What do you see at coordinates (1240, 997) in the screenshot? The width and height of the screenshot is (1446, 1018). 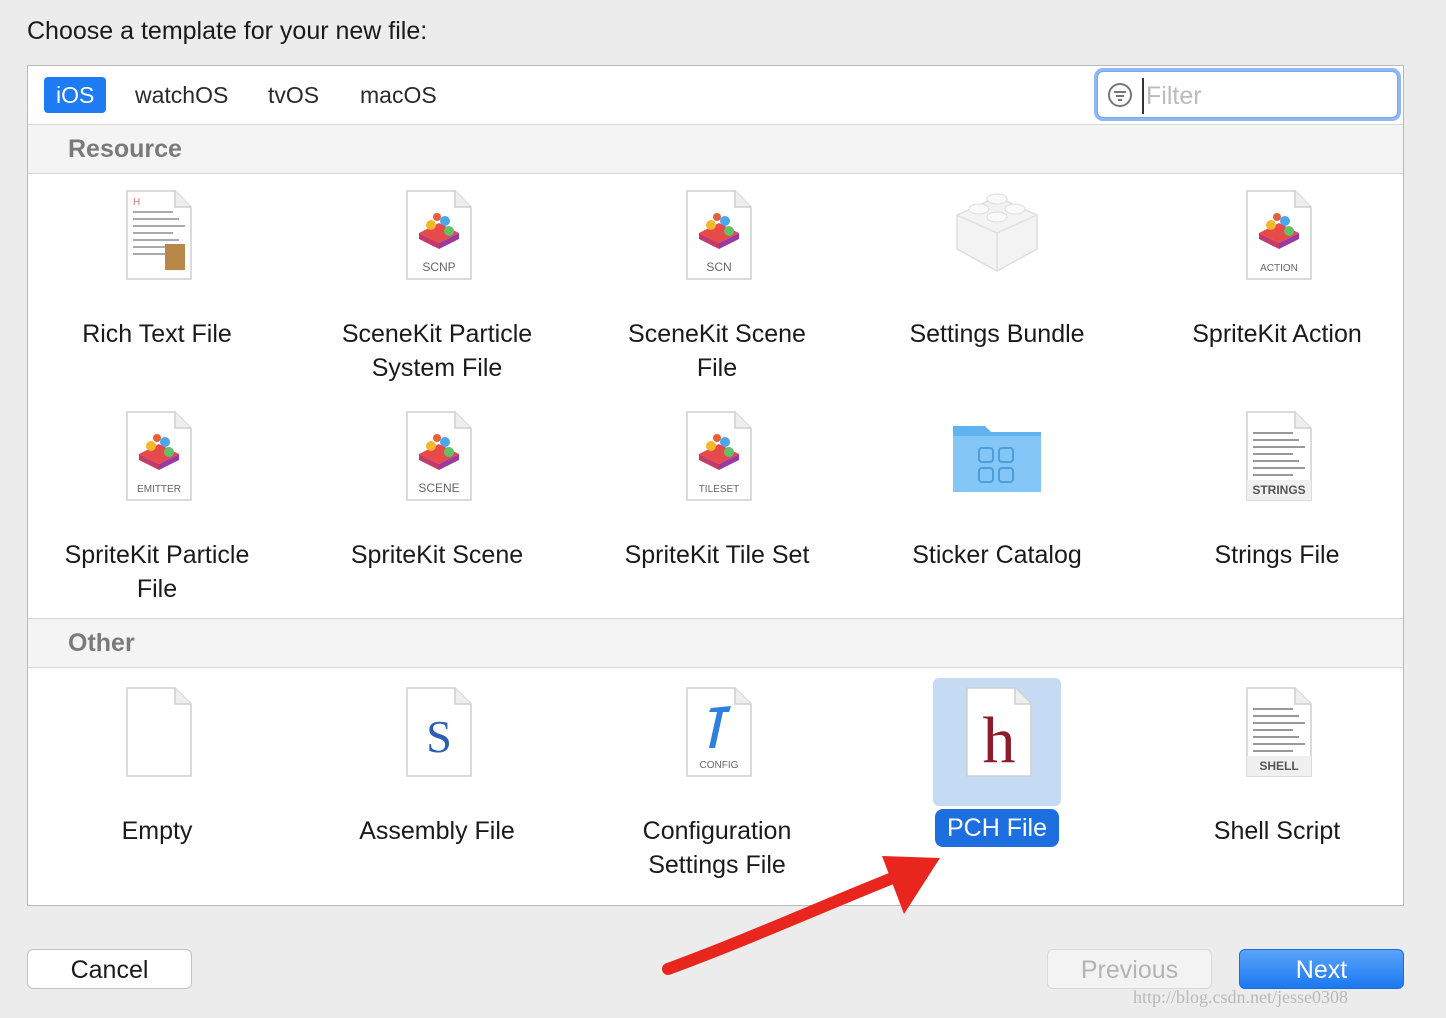 I see `watermark: http://blog.csdn.net/jesse0308` at bounding box center [1240, 997].